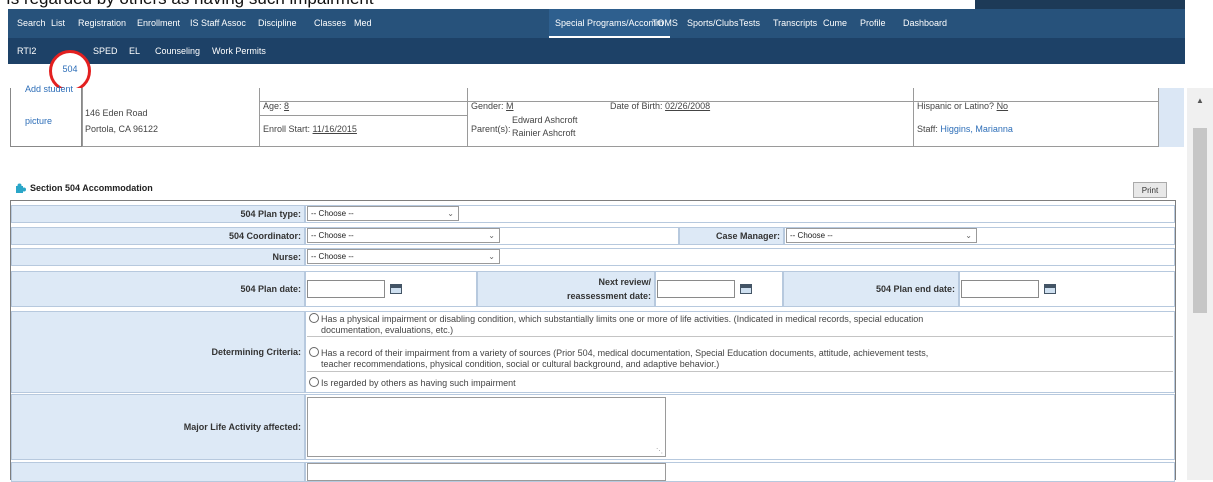  Describe the element at coordinates (713, 23) in the screenshot. I see `tab-sports-clubs: Sports/Clubs` at that location.